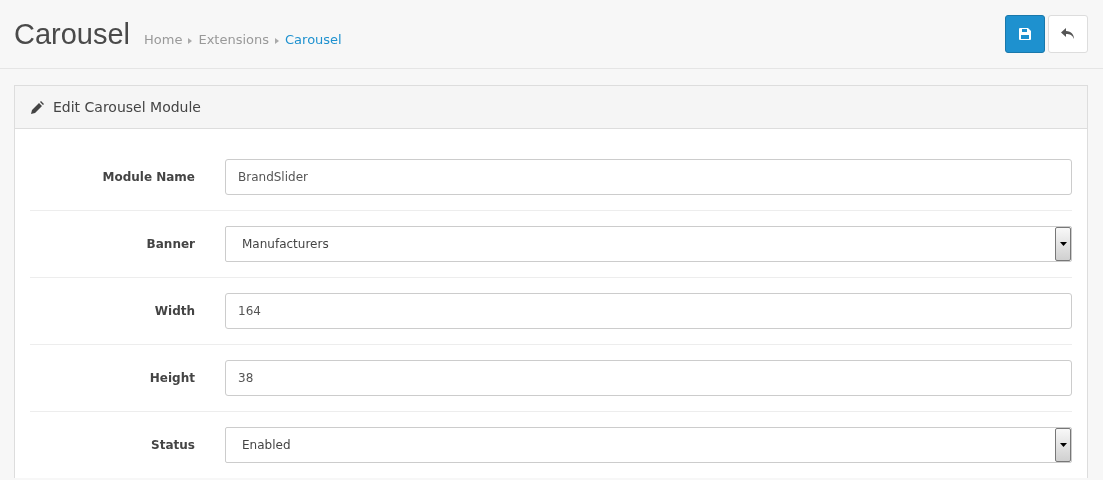 This screenshot has height=480, width=1103. Describe the element at coordinates (127, 107) in the screenshot. I see `panel-title: Edit Carousel Module` at that location.